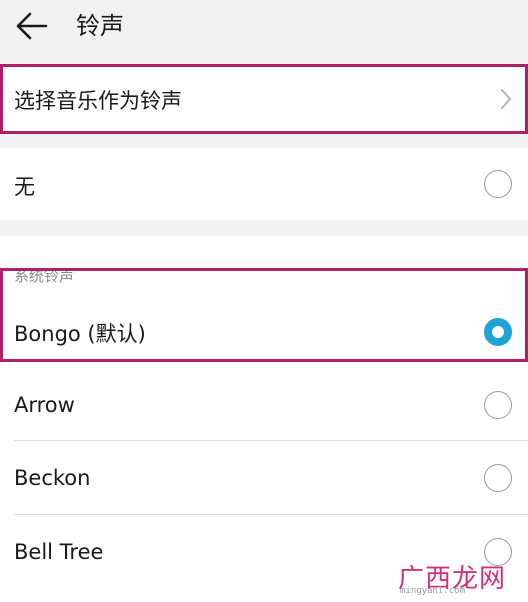 Image resolution: width=528 pixels, height=602 pixels. Describe the element at coordinates (264, 478) in the screenshot. I see `ringtone-row-beckon: Beckon` at that location.